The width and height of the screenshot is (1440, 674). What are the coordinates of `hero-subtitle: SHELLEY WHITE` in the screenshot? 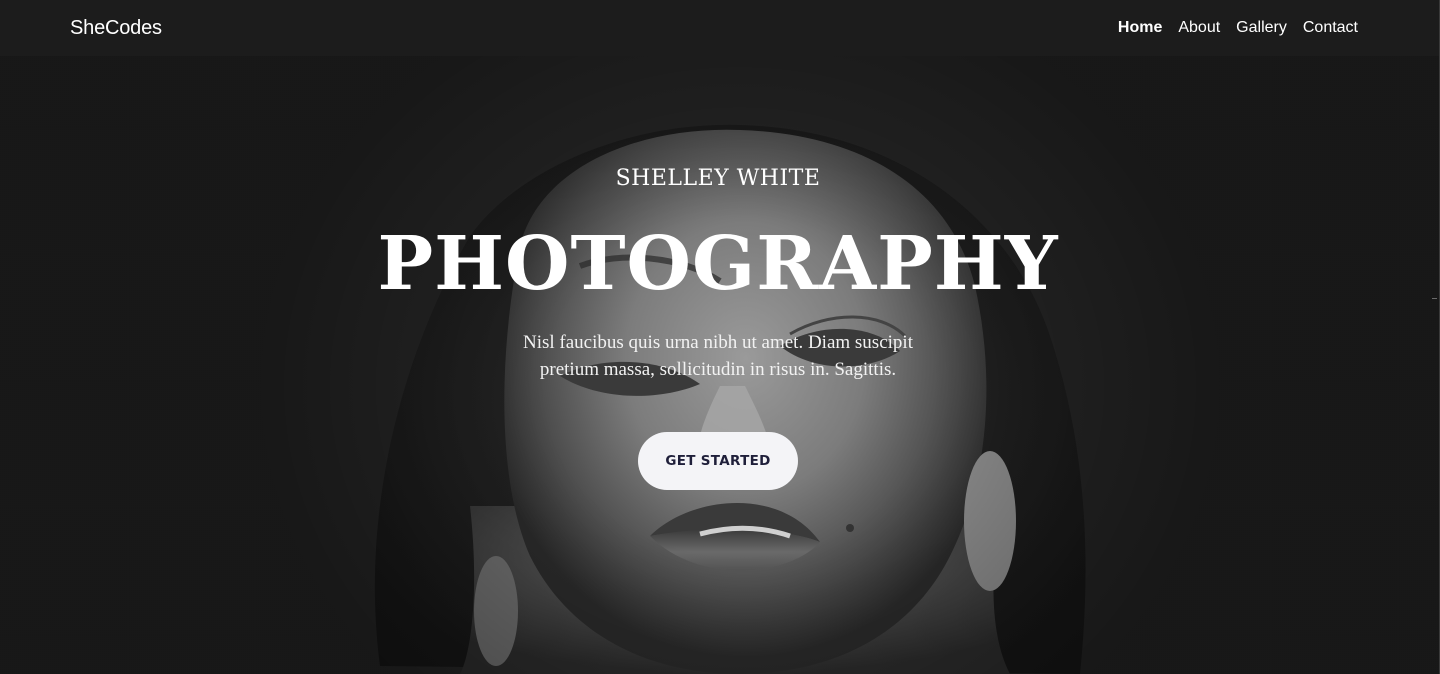 It's located at (718, 178).